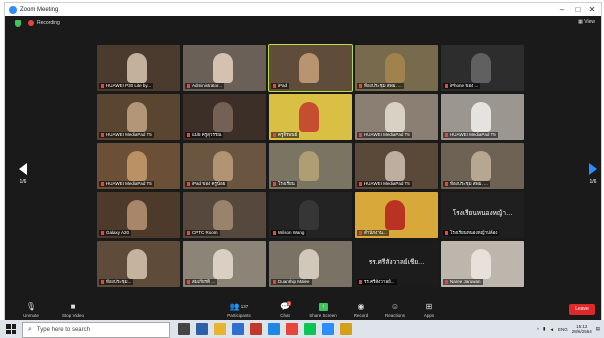  I want to click on line-icon, so click(310, 329).